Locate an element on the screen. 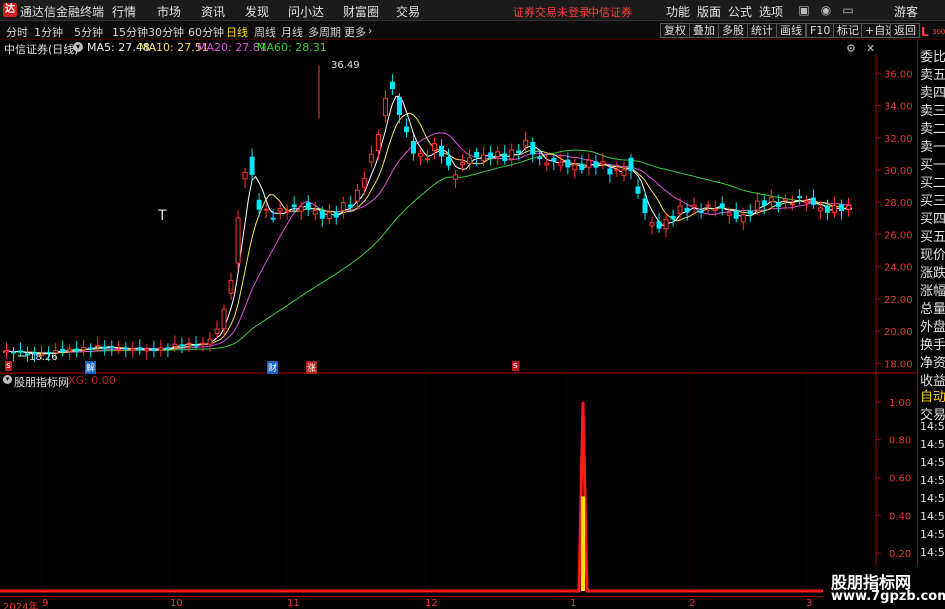  stock-label: 中信证券(日线) is located at coordinates (41, 49).